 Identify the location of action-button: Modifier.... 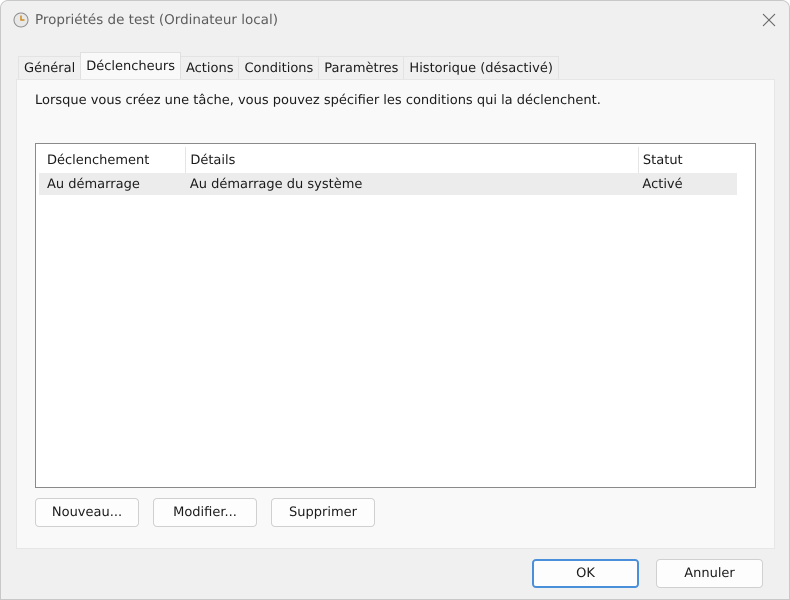
(205, 512).